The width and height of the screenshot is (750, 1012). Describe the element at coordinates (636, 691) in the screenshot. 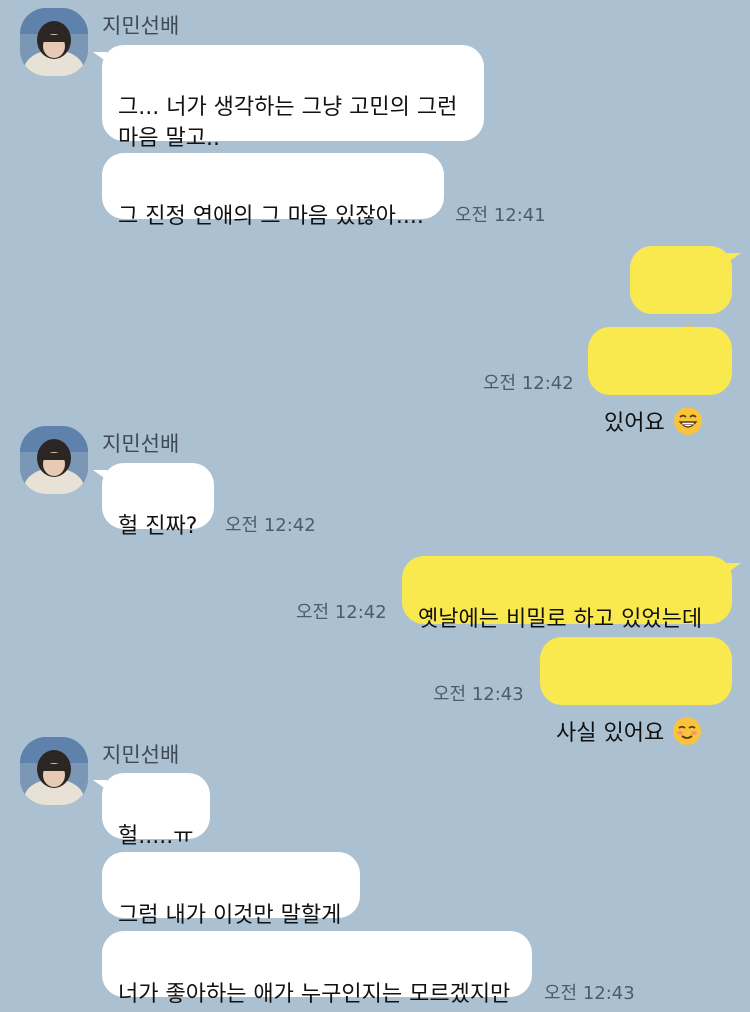

I see `message-bubble-outgoing: 사실 있어요` at that location.